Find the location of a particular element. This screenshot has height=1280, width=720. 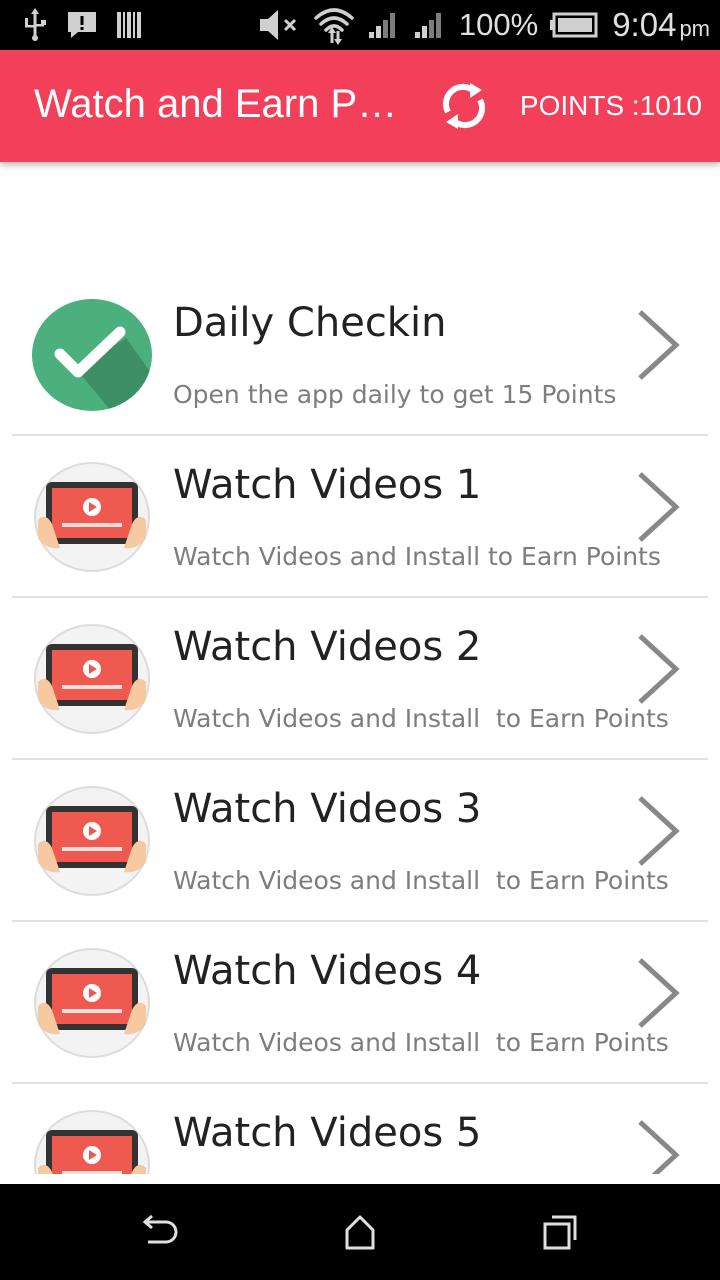

navigation-bar is located at coordinates (360, 1232).